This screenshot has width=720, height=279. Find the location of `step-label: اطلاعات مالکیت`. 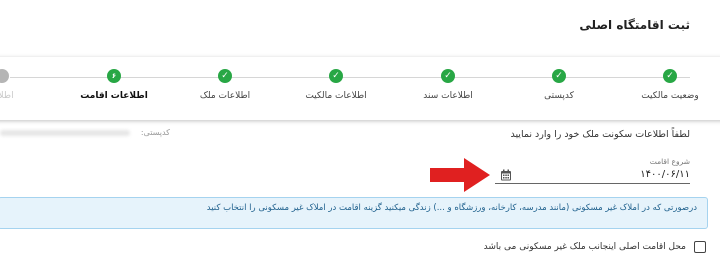

step-label: اطلاعات مالکیت is located at coordinates (336, 96).